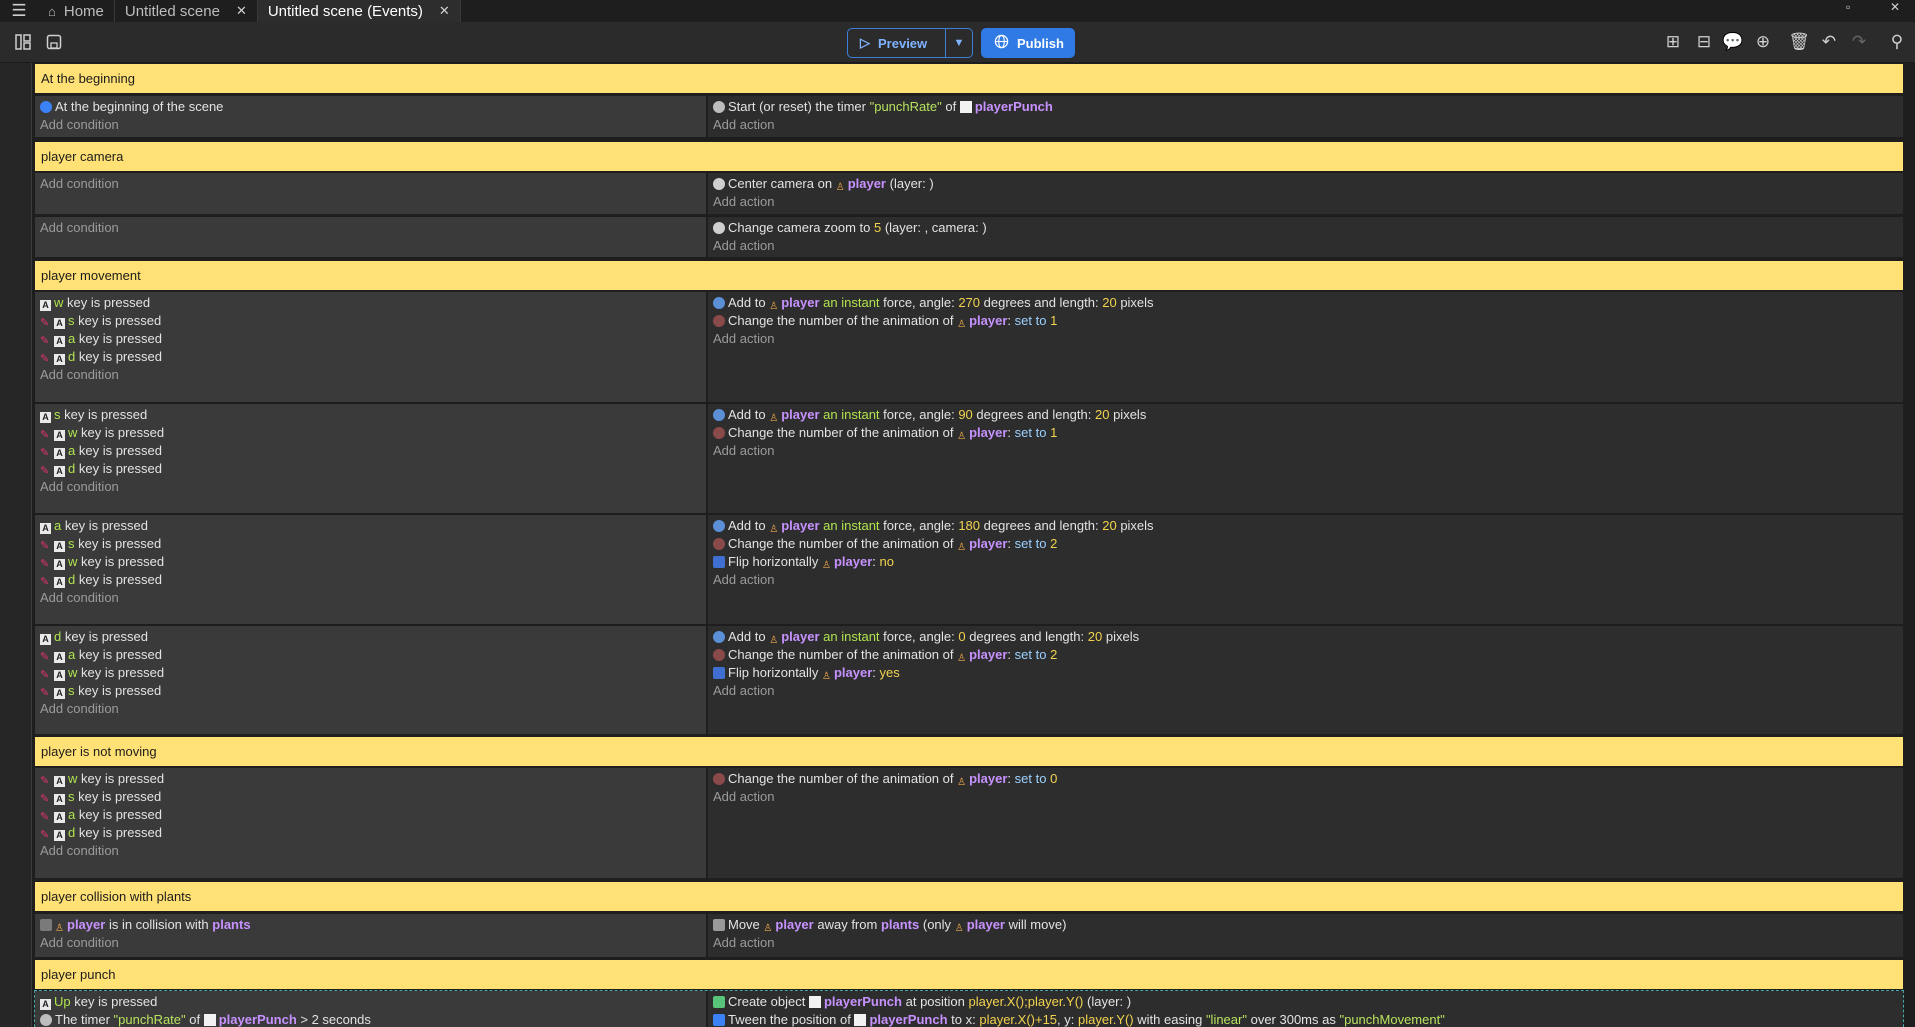 Image resolution: width=1915 pixels, height=1027 pixels. What do you see at coordinates (1799, 42) in the screenshot?
I see `delete-icon: 🗑` at bounding box center [1799, 42].